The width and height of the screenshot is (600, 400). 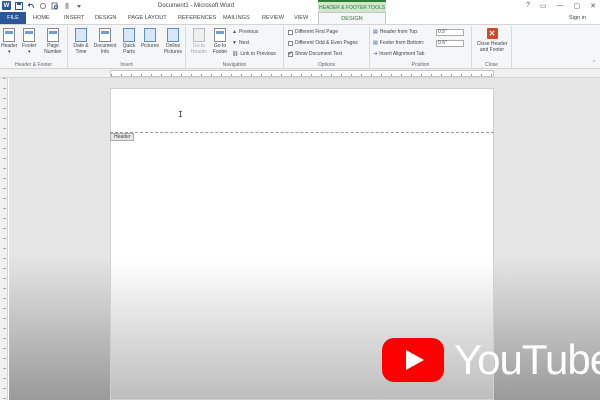 I want to click on footer-from-bottom-input: 0.5", so click(x=450, y=43).